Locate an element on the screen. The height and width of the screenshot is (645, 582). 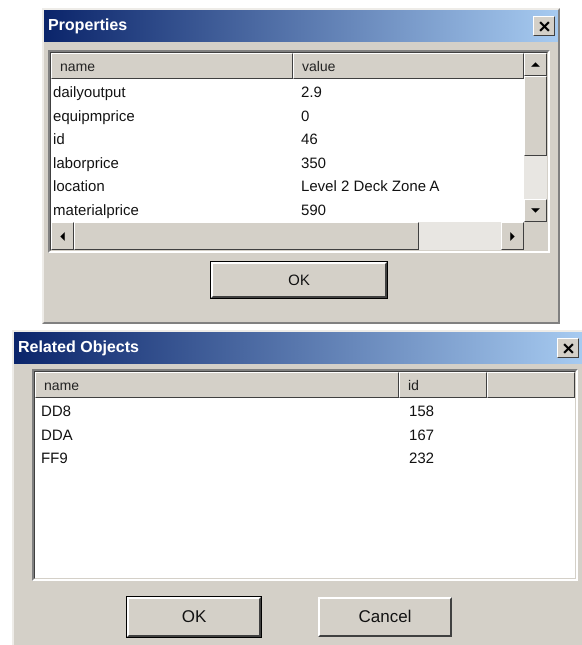
table-cell-text: 590 is located at coordinates (314, 210).